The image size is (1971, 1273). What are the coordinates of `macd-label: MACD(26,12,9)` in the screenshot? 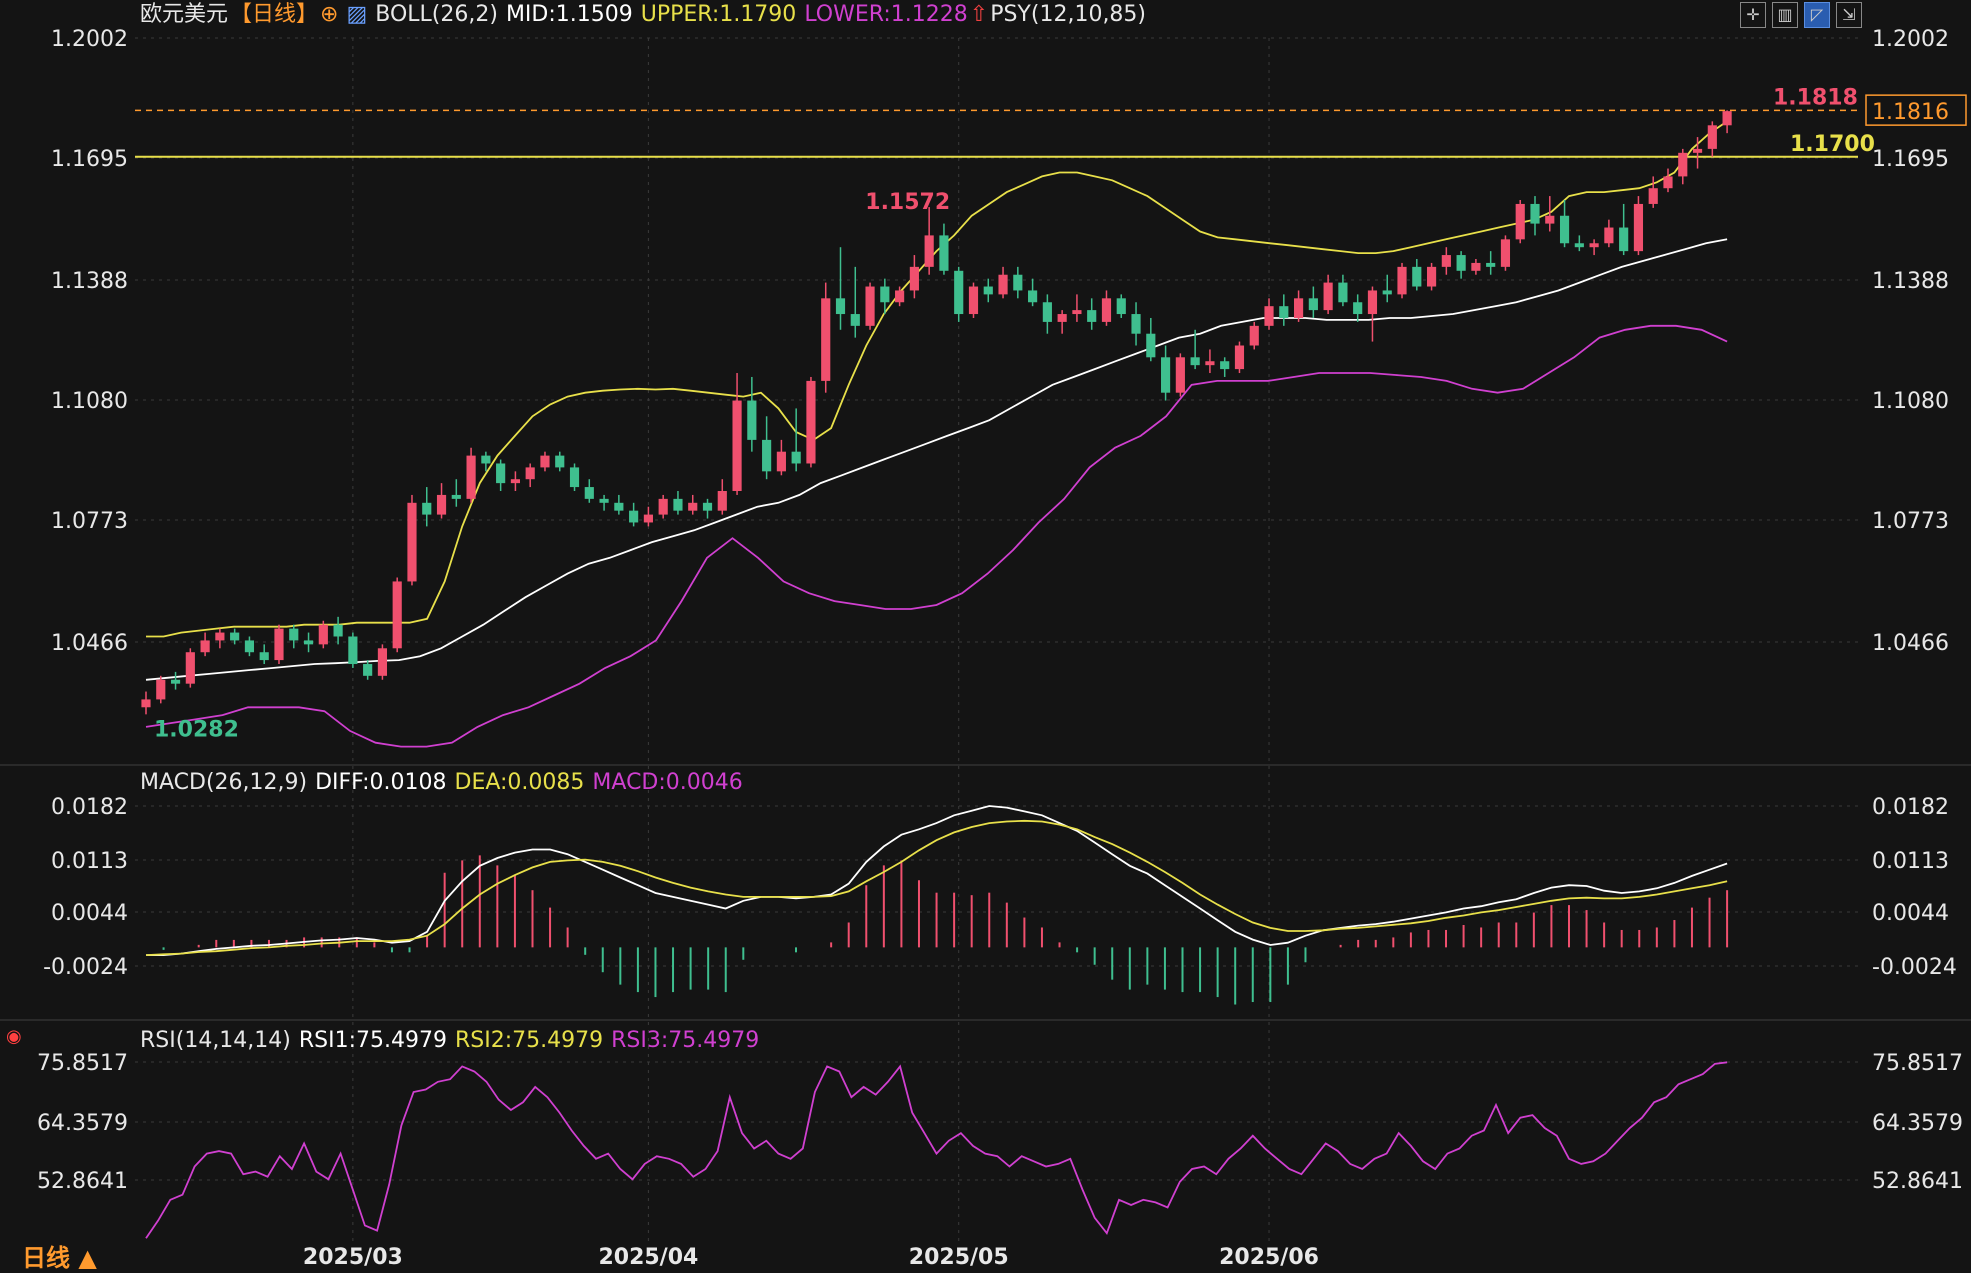 It's located at (223, 782).